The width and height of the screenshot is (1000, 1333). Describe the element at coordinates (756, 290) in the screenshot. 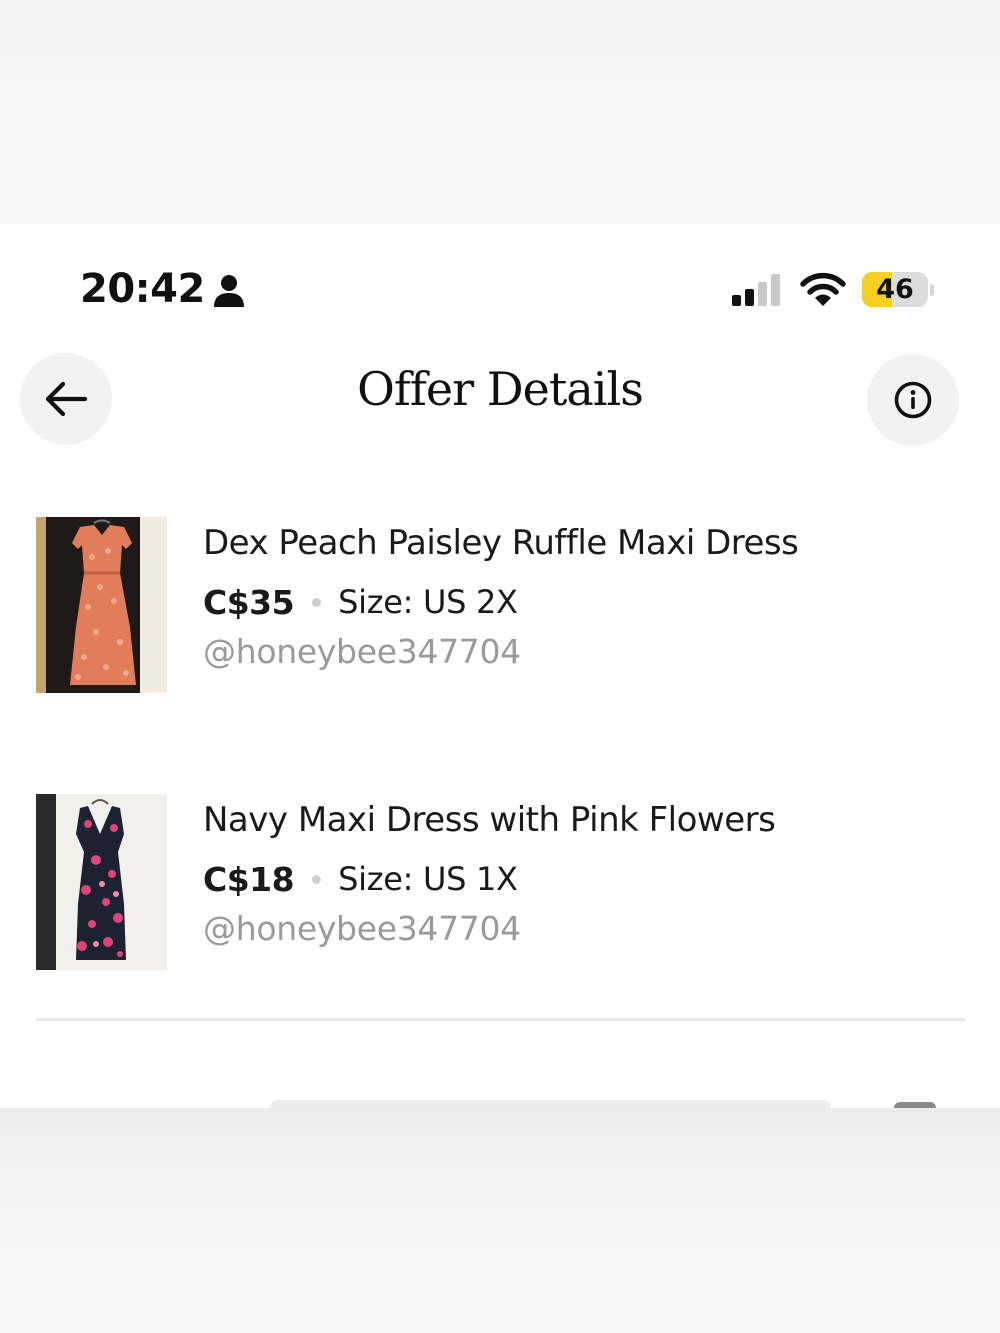

I see `cellular-signal-icon` at that location.